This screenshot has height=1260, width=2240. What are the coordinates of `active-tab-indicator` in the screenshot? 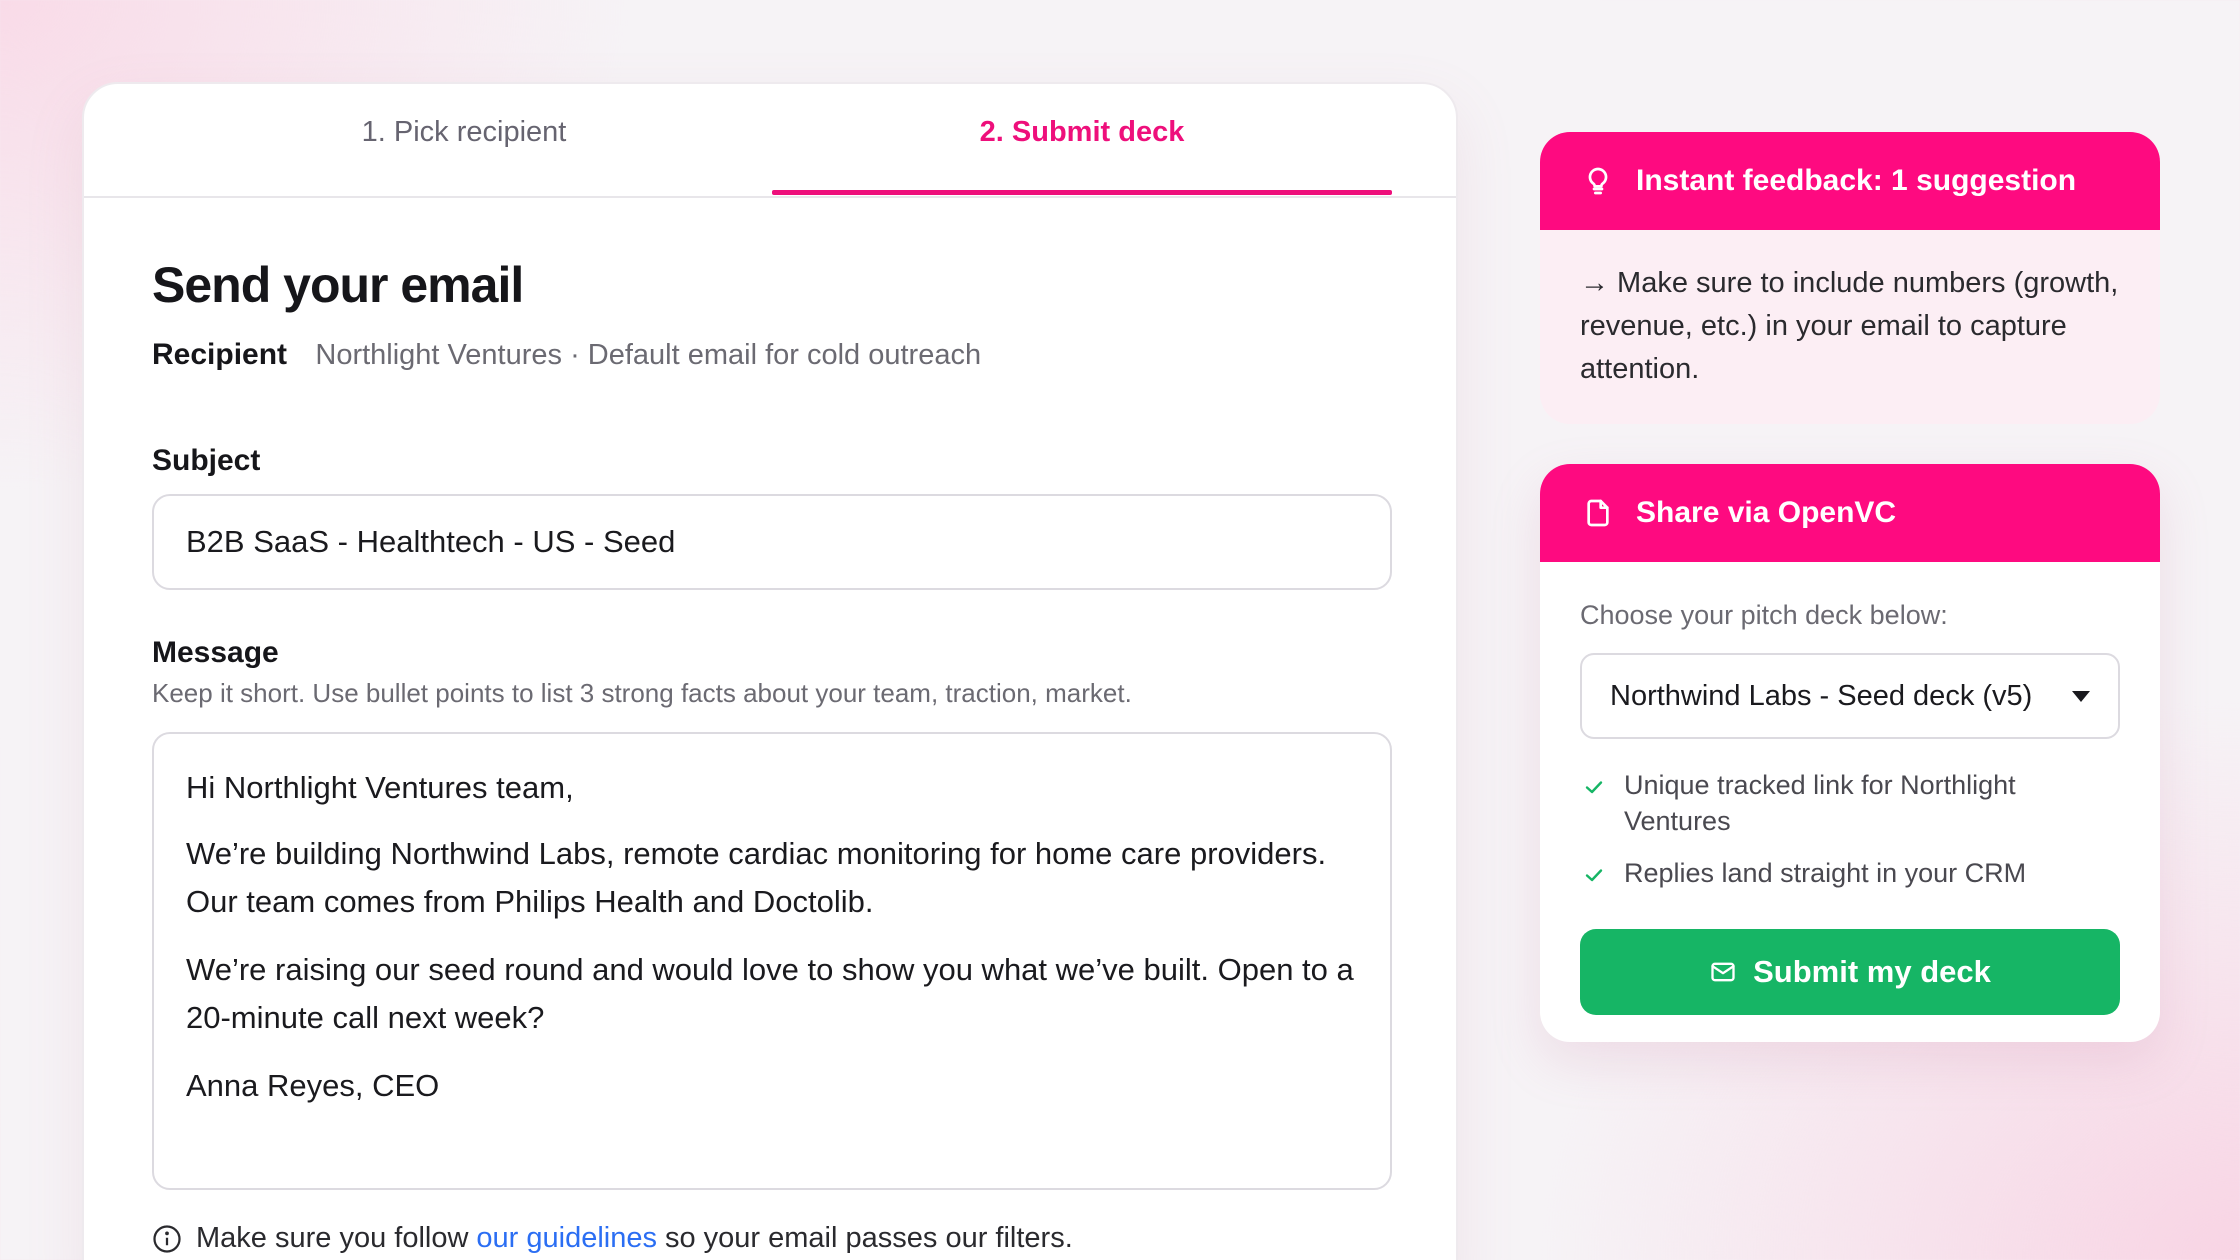 It's located at (1082, 192).